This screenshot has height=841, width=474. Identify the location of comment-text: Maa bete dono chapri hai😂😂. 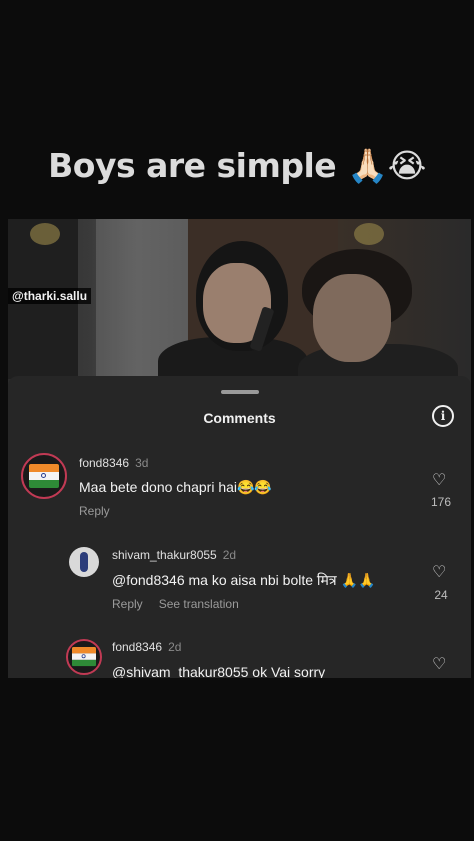
(175, 487).